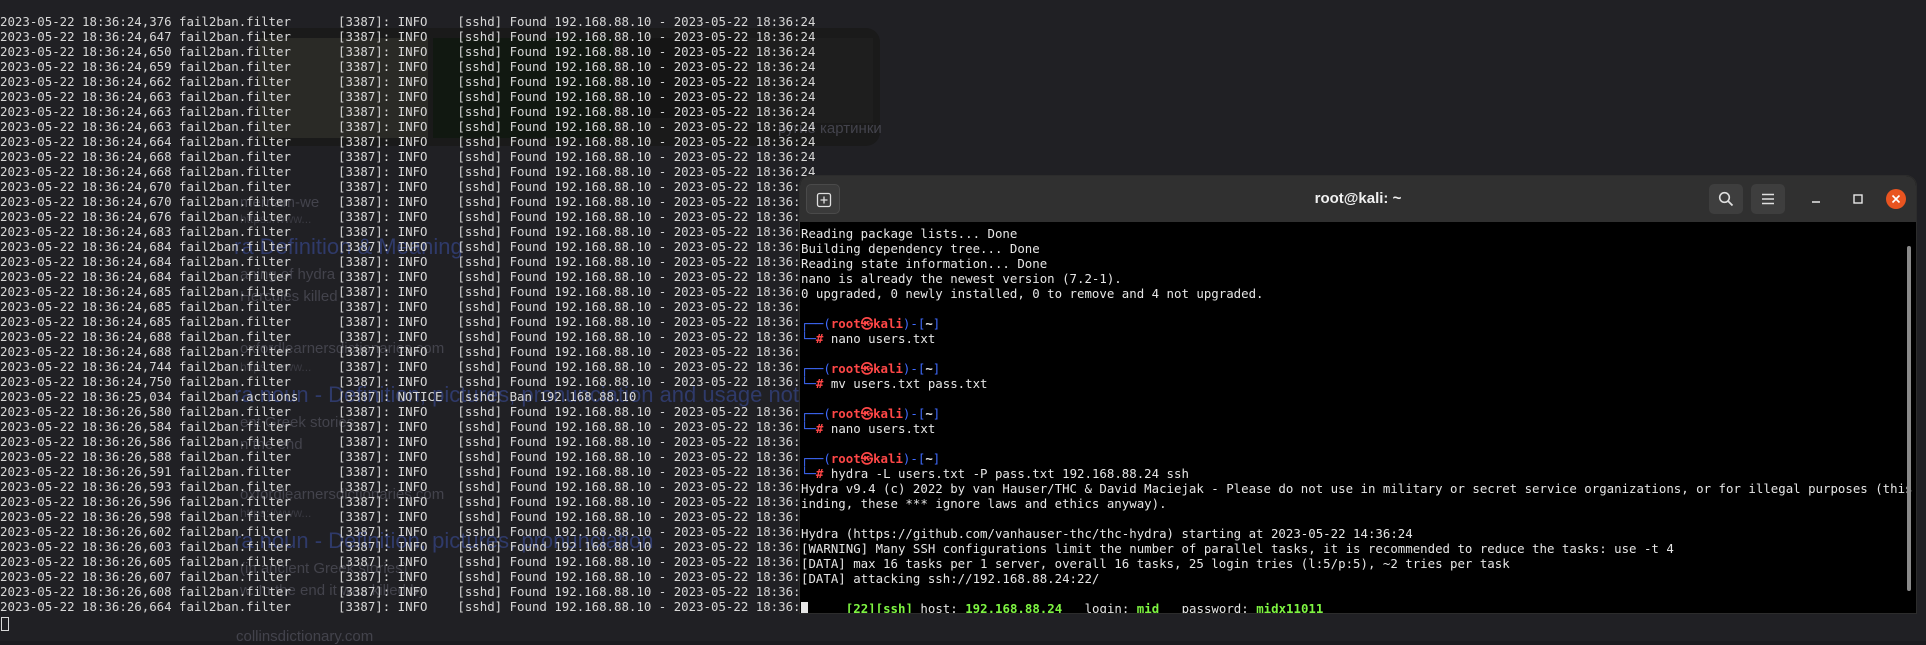 Image resolution: width=1926 pixels, height=645 pixels. Describe the element at coordinates (145, 576) in the screenshot. I see `log-source: 2023-05-22 18:36:26,607 fail2ban.filter` at that location.